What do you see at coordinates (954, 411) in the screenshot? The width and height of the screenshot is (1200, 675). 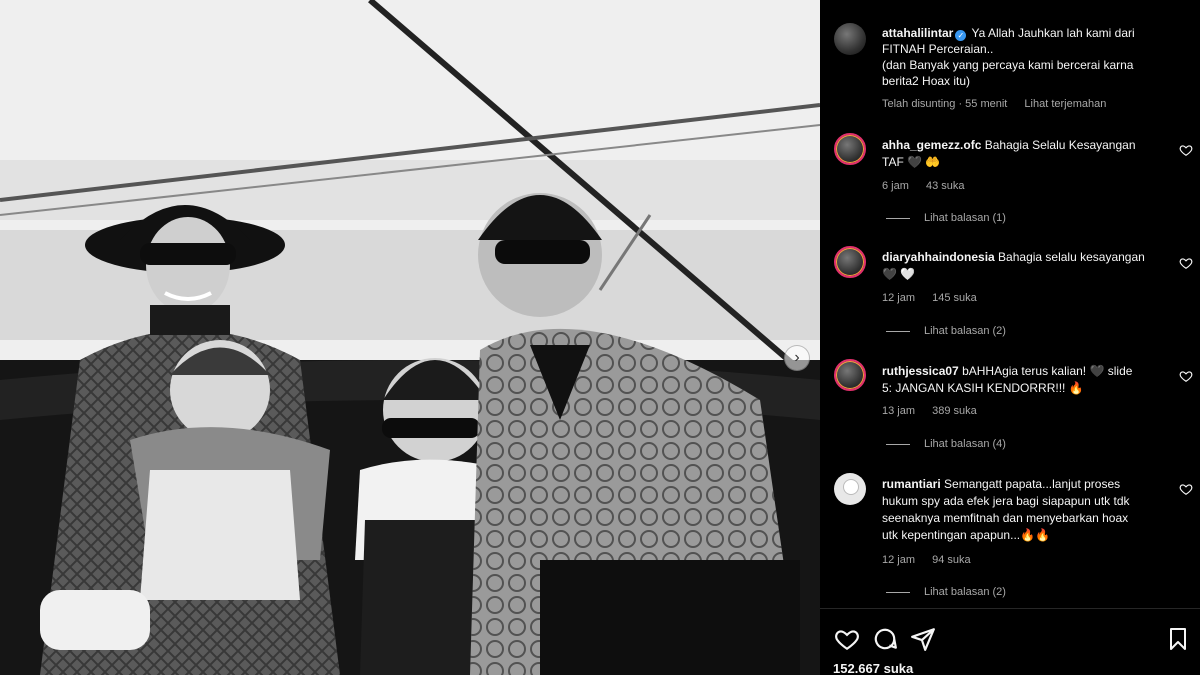 I see `comment-likes: 389 suka` at bounding box center [954, 411].